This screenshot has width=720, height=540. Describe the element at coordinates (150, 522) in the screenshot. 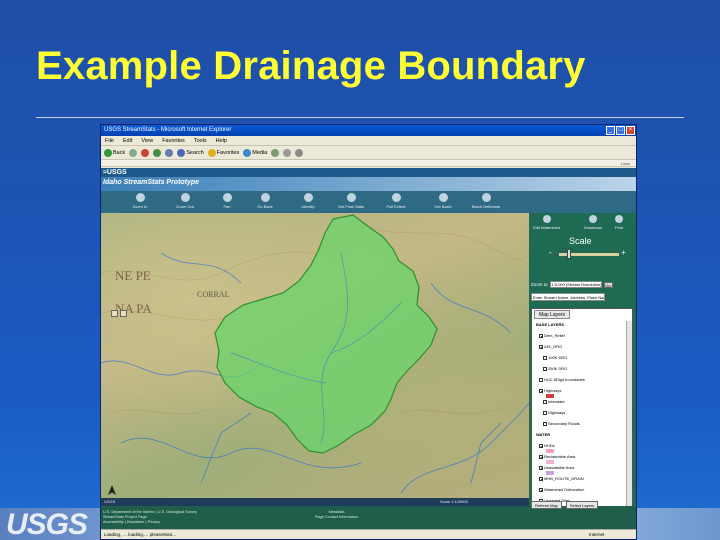

I see `footer-policy-links: Accessibility | Disclaimer | Privacy` at that location.